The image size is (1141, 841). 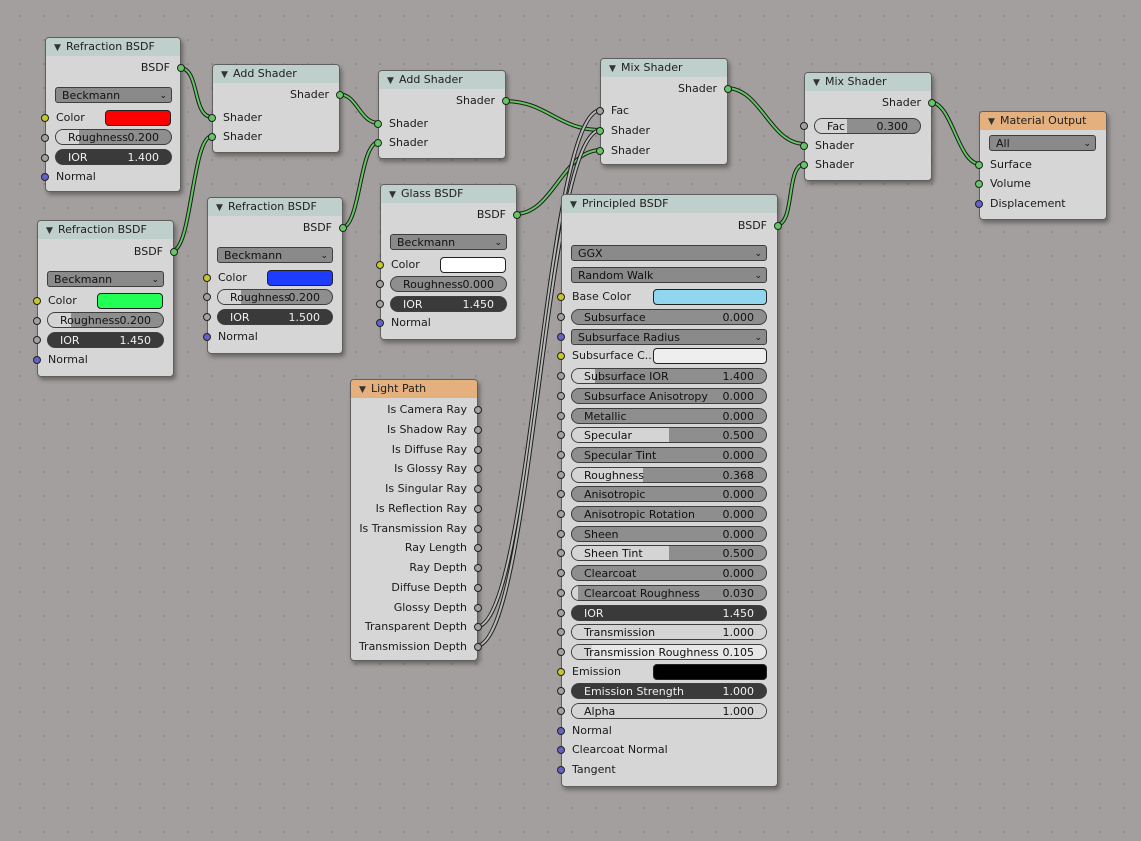 What do you see at coordinates (561, 750) in the screenshot?
I see `clearcoat-normal-input-socket` at bounding box center [561, 750].